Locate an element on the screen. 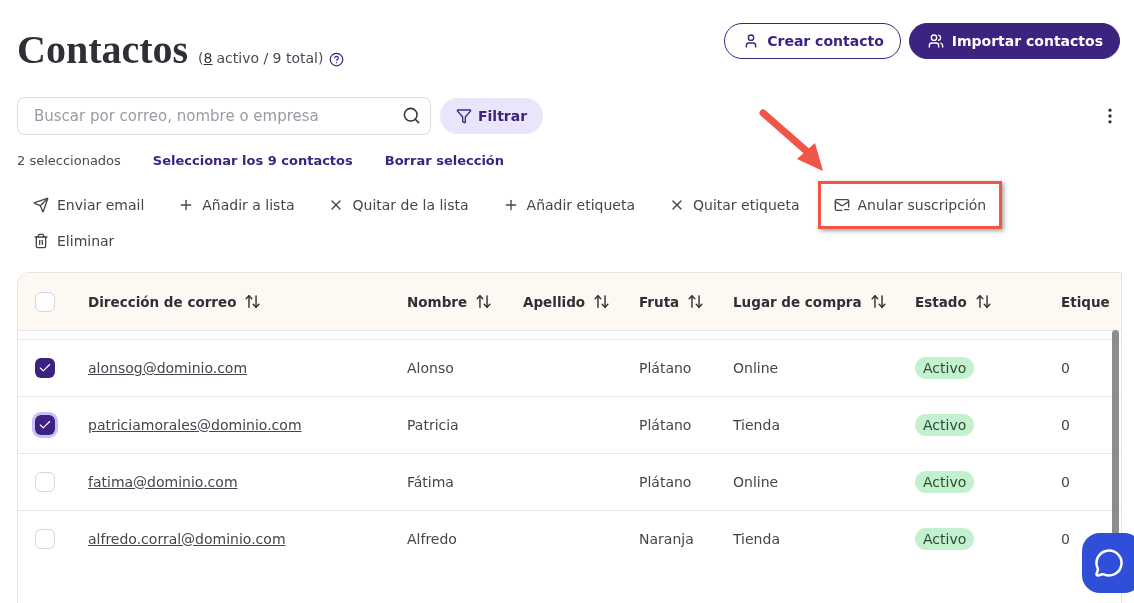 The width and height of the screenshot is (1134, 603). create-button: Crear contacto is located at coordinates (812, 41).